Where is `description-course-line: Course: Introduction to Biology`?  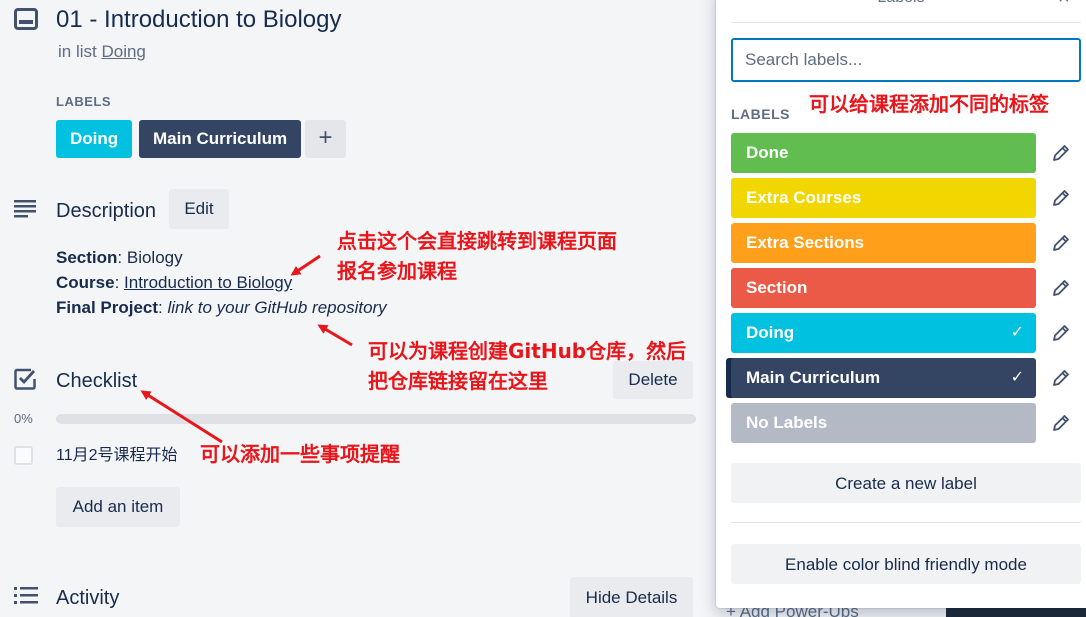
description-course-line: Course: Introduction to Biology is located at coordinates (174, 283).